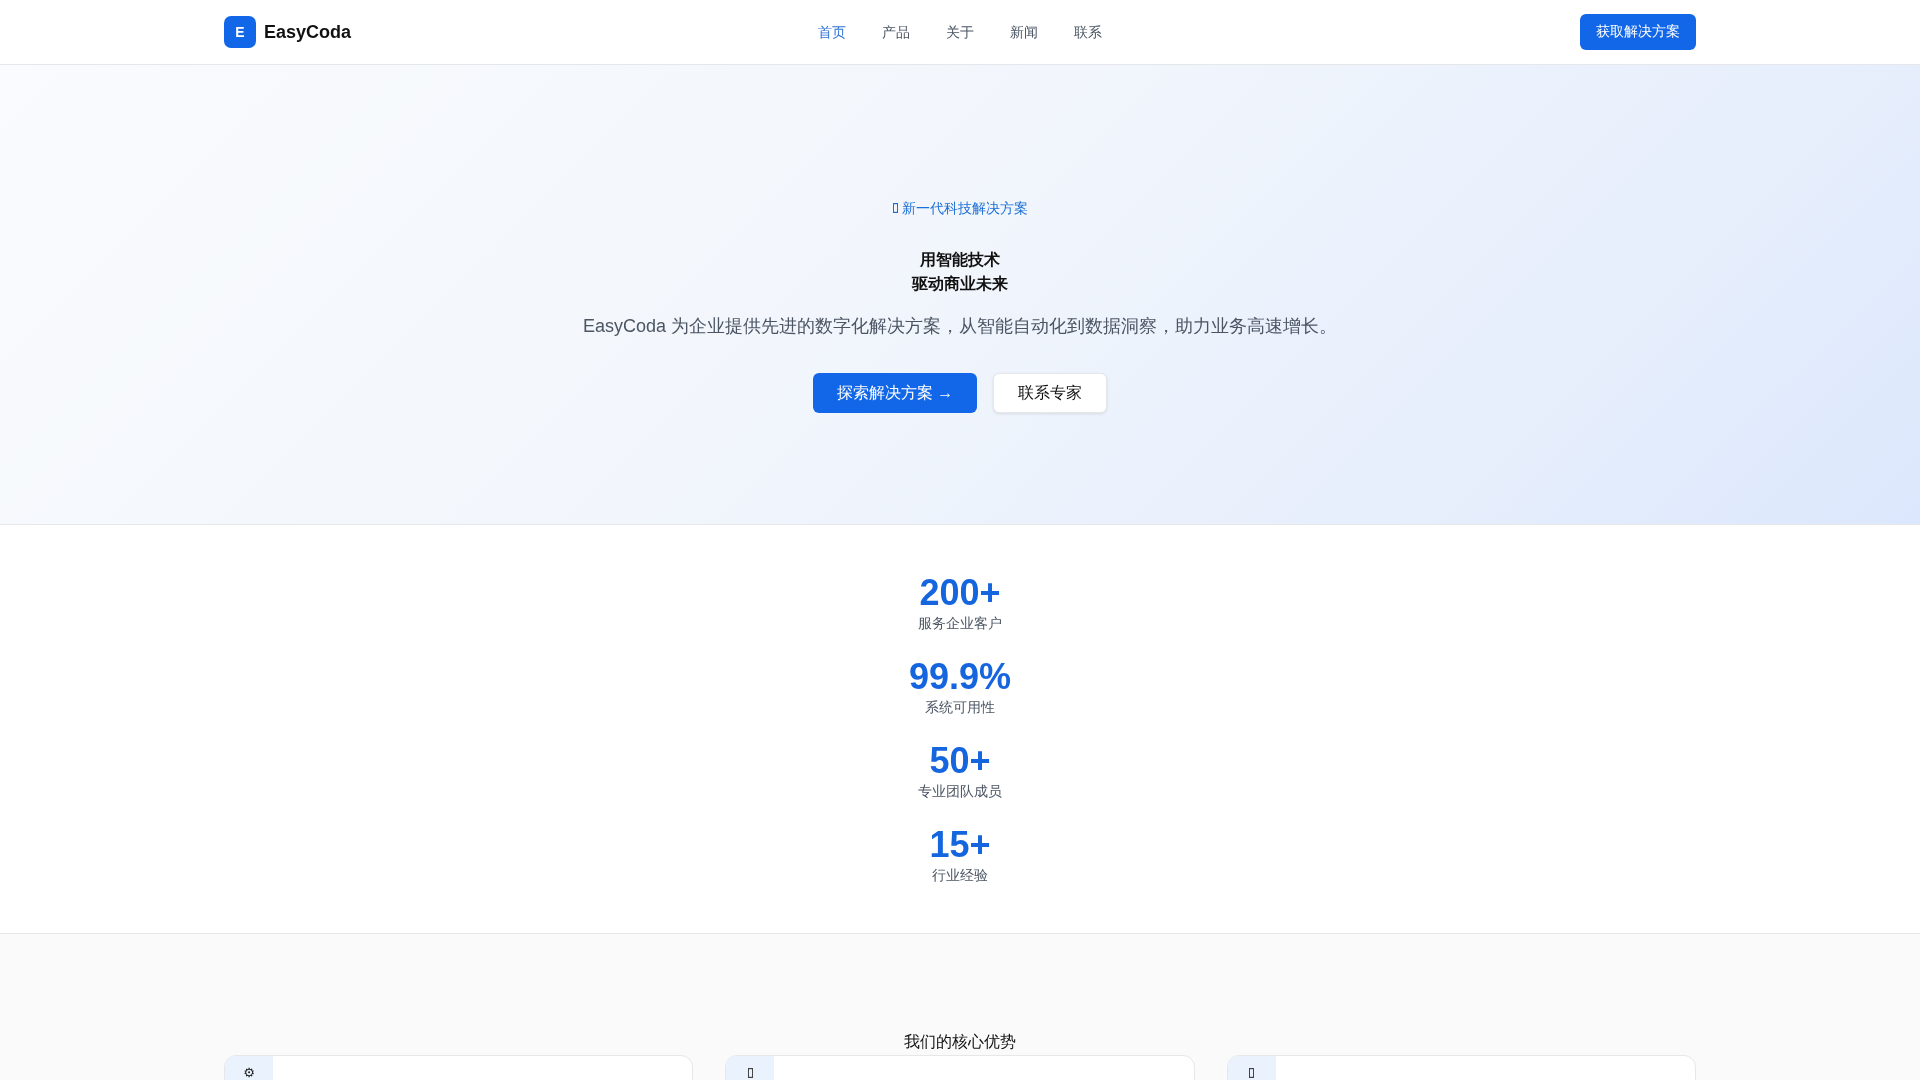 This screenshot has width=1920, height=1080. Describe the element at coordinates (960, 677) in the screenshot. I see `stat-value: 99.9%` at that location.